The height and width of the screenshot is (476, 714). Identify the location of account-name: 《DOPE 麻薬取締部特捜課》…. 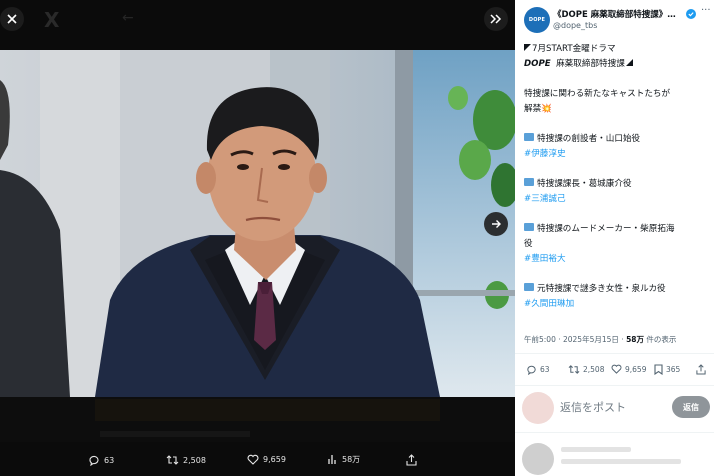
(620, 14).